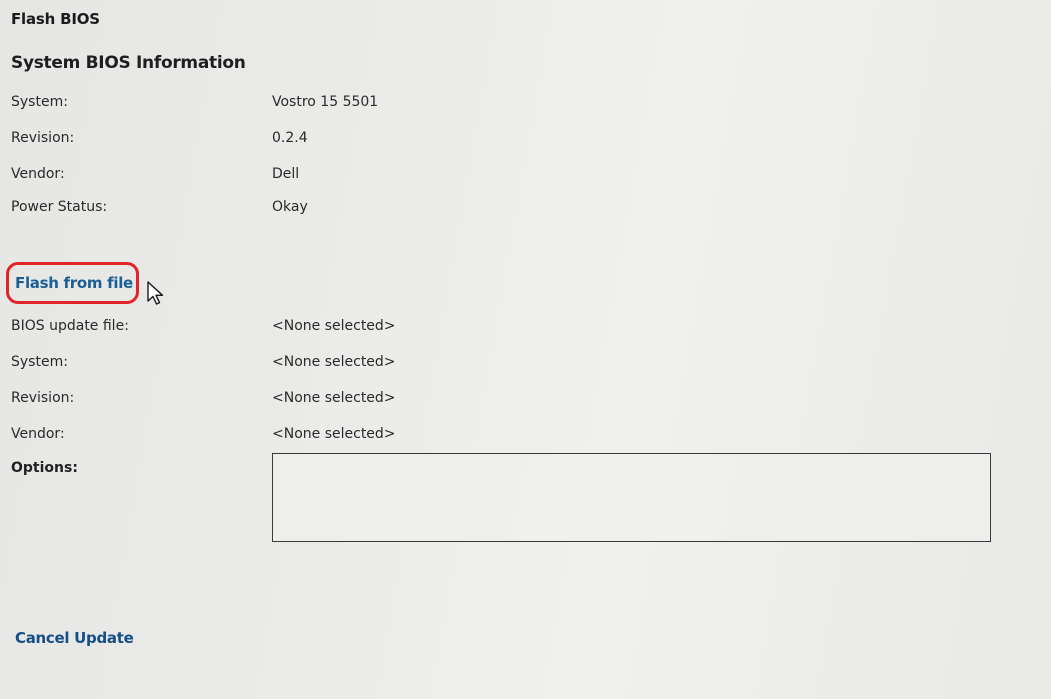 Image resolution: width=1051 pixels, height=699 pixels. I want to click on info-label: System:, so click(39, 102).